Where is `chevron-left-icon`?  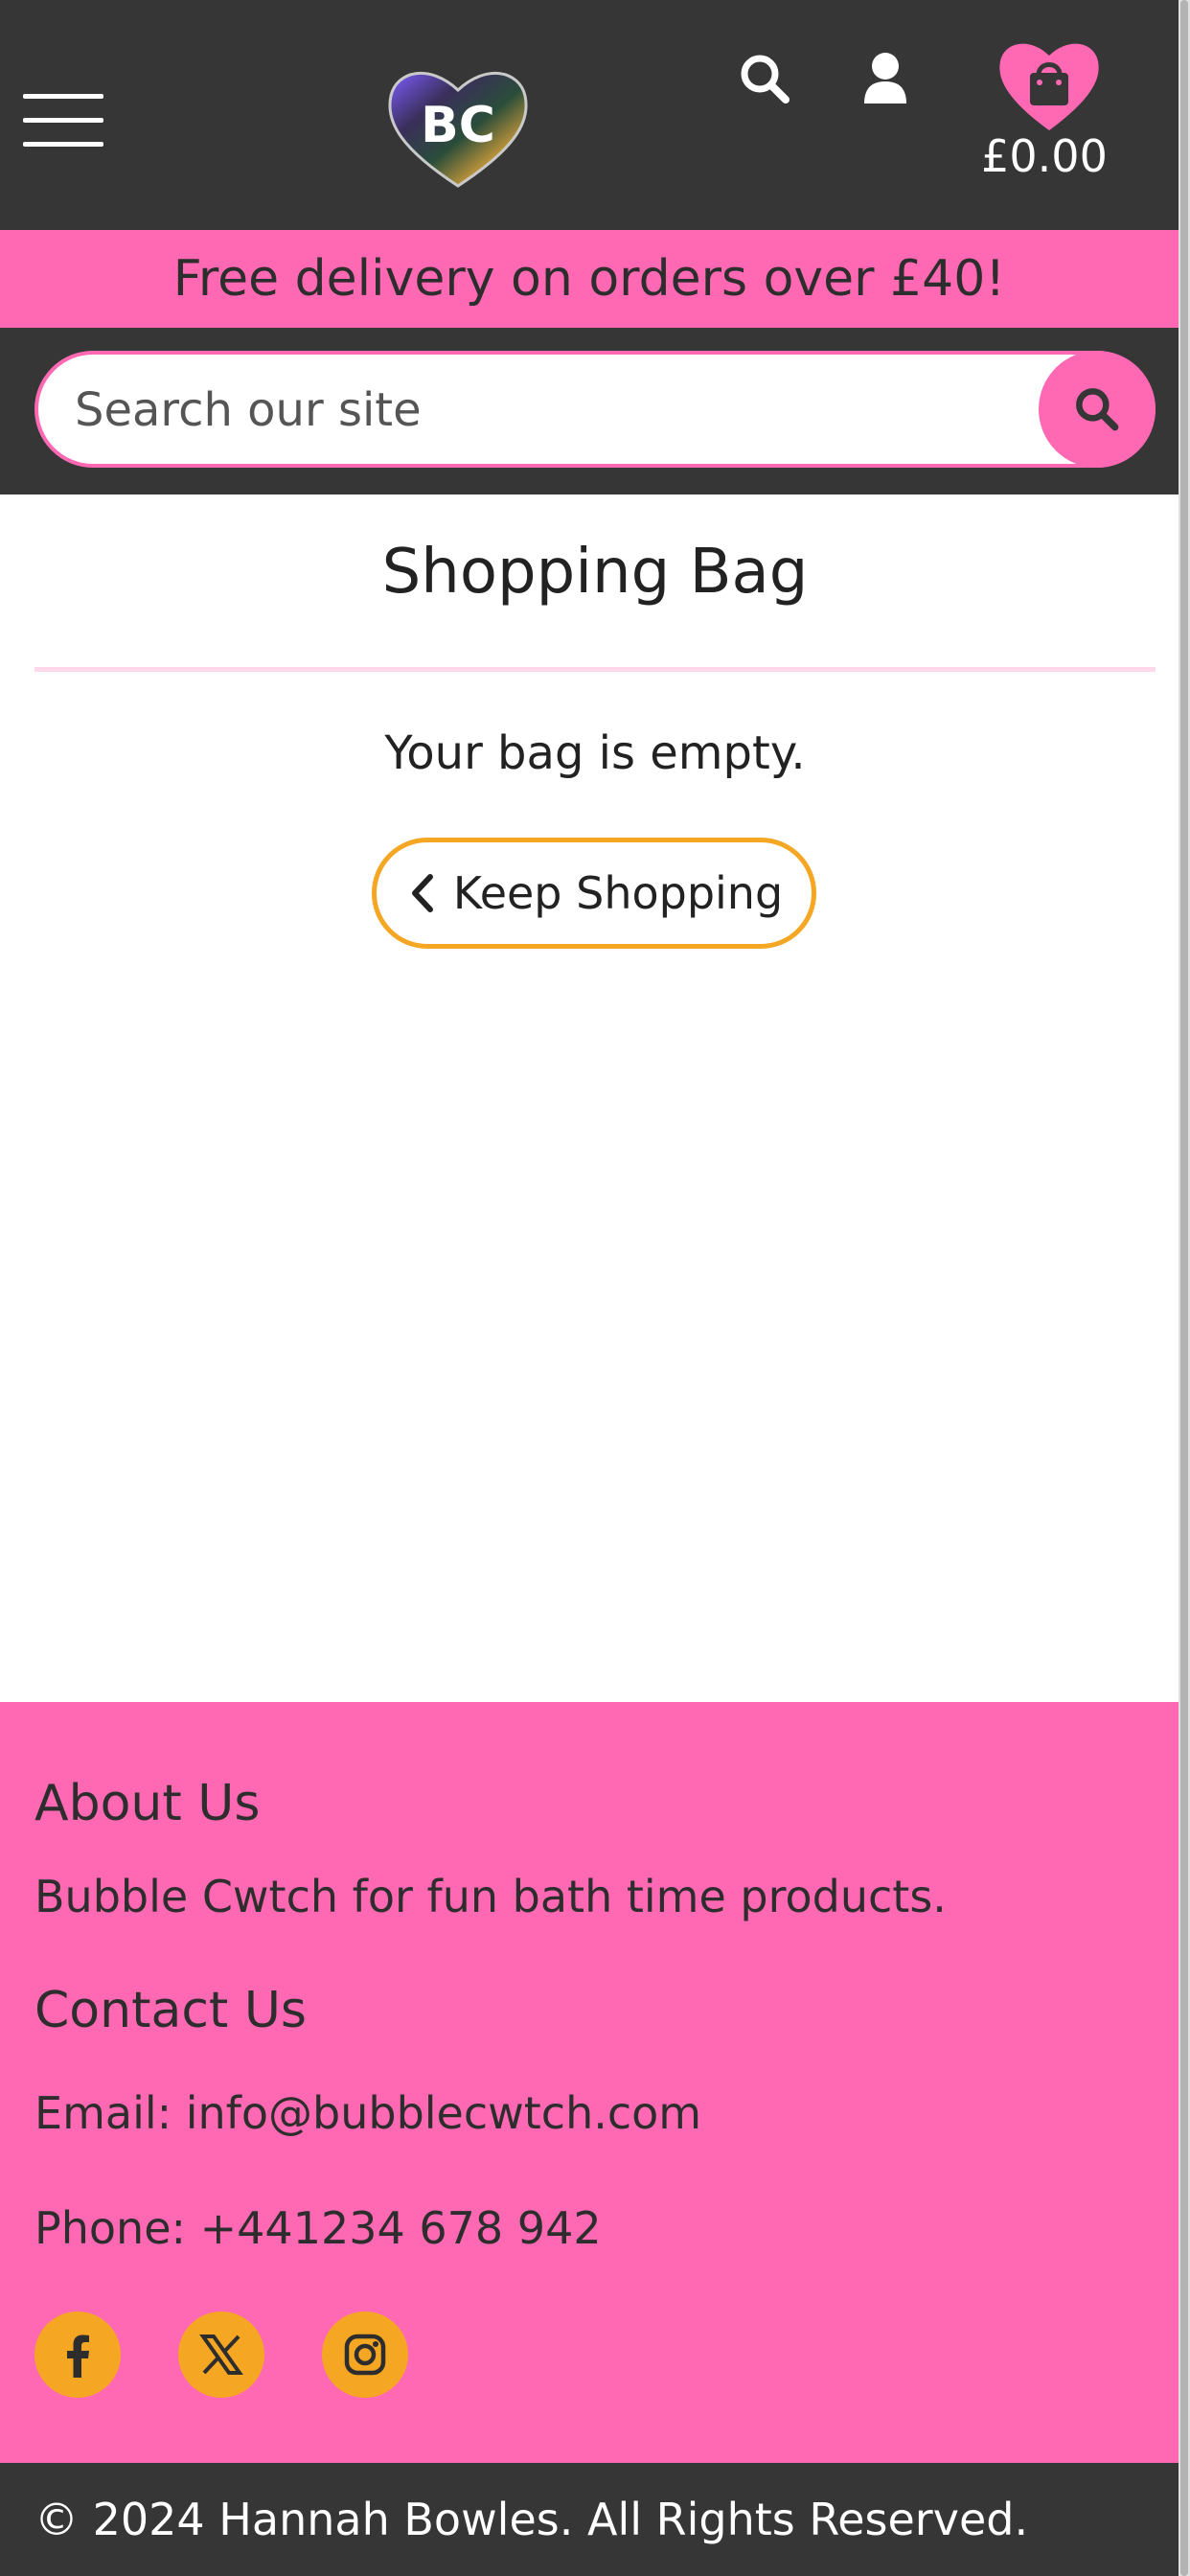
chevron-left-icon is located at coordinates (422, 893).